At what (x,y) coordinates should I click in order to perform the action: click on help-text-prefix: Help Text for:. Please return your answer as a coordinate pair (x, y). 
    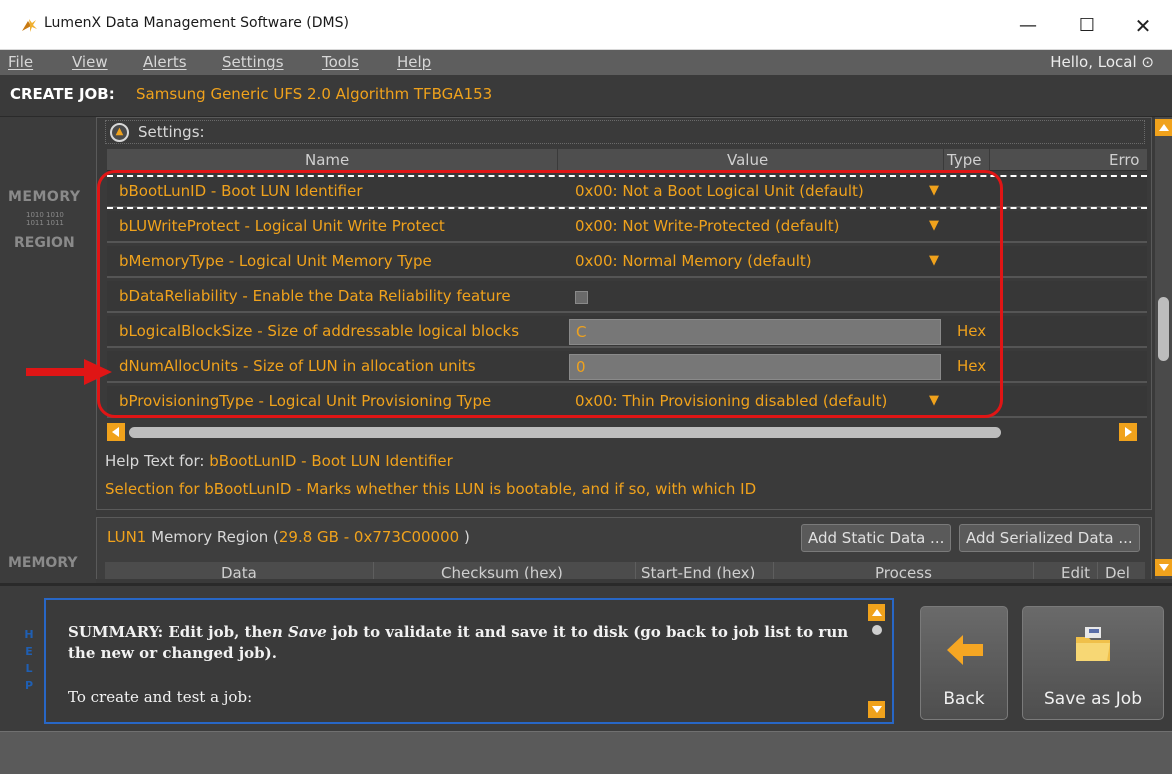
    Looking at the image, I should click on (155, 461).